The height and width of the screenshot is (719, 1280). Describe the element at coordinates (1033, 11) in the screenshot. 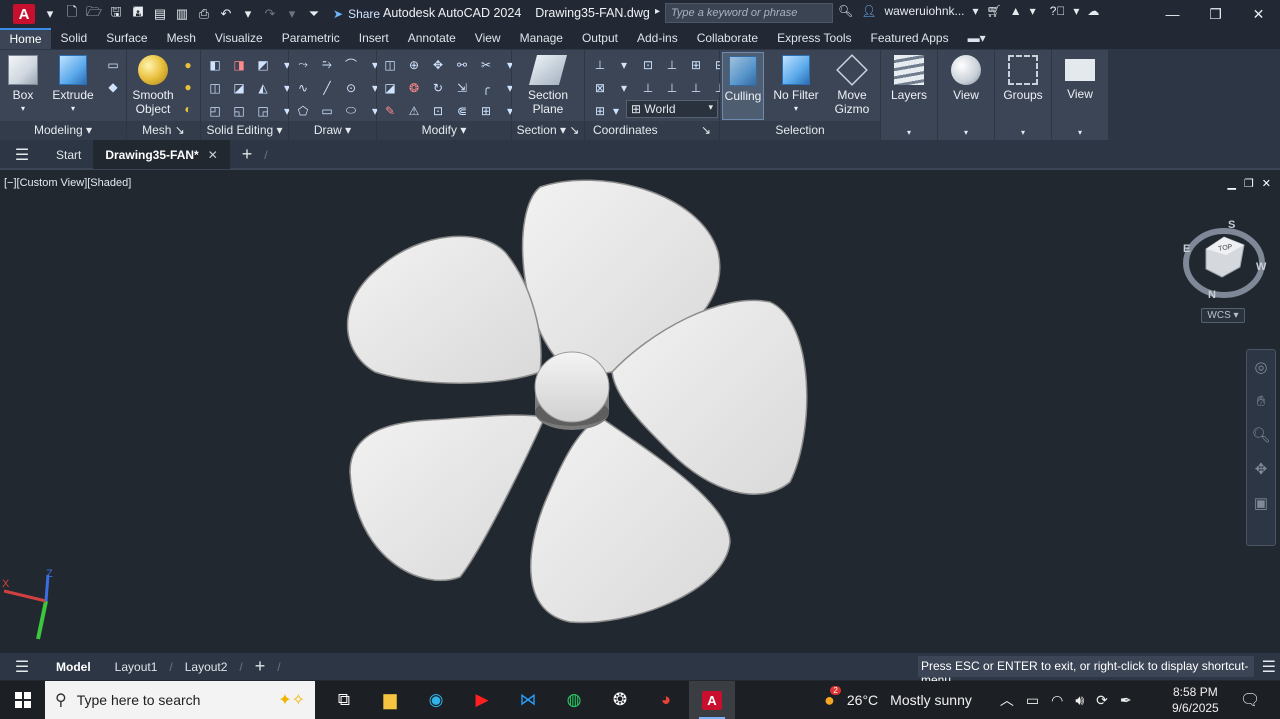

I see `autodesk-dropdown-icon: ▾` at that location.